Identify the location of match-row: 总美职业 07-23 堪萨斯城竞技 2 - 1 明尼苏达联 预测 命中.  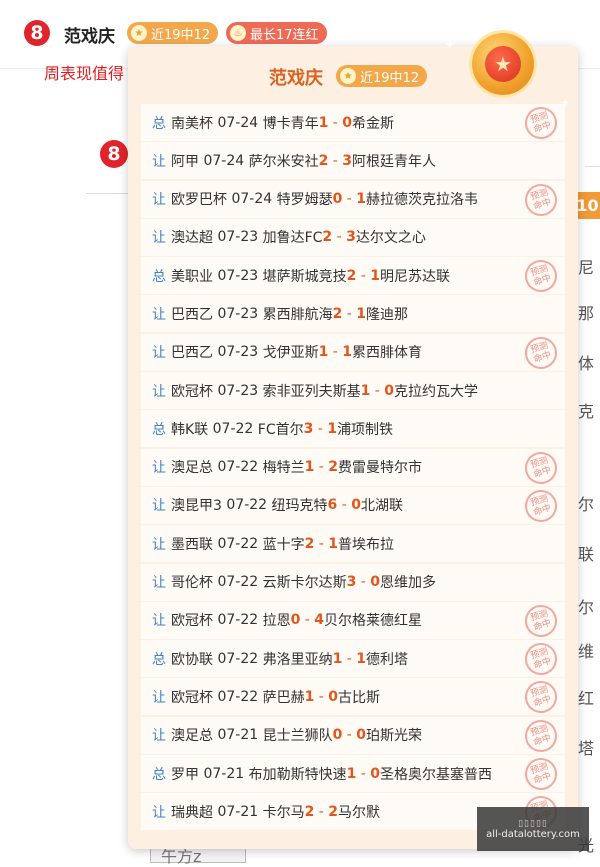
(353, 276).